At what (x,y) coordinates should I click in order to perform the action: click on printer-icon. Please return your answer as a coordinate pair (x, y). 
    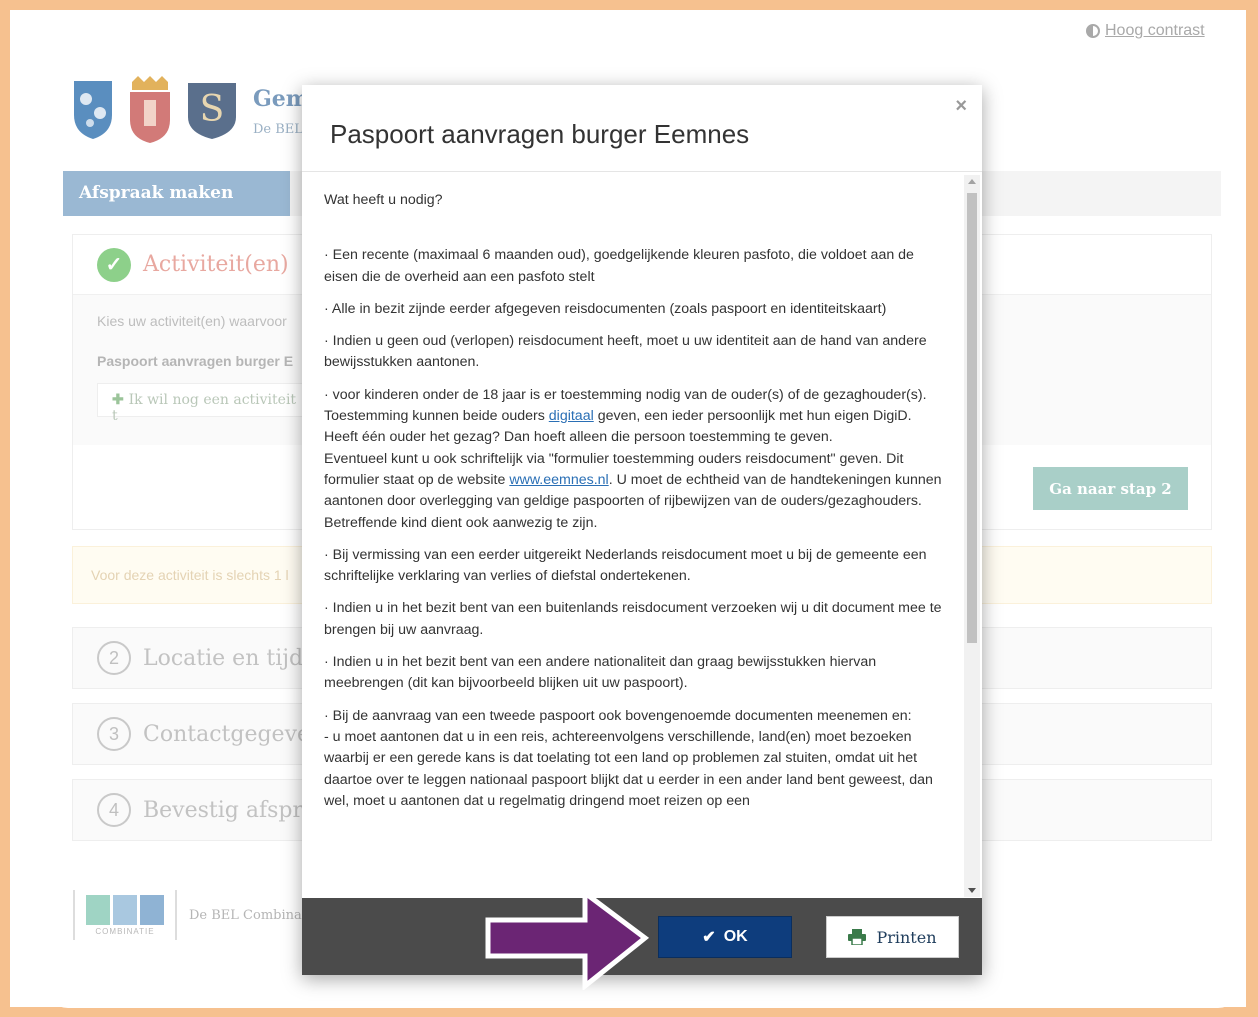
    Looking at the image, I should click on (857, 937).